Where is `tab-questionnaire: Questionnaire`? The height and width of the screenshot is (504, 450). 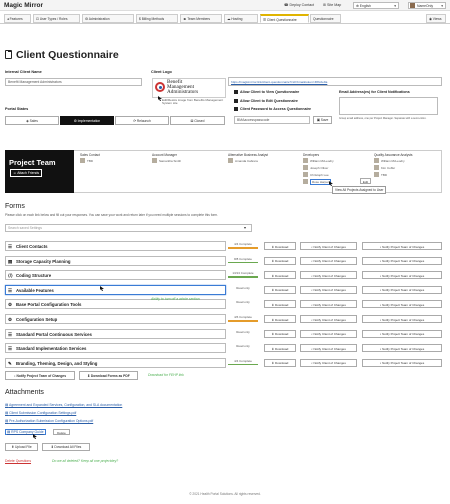 tab-questionnaire: Questionnaire is located at coordinates (325, 18).